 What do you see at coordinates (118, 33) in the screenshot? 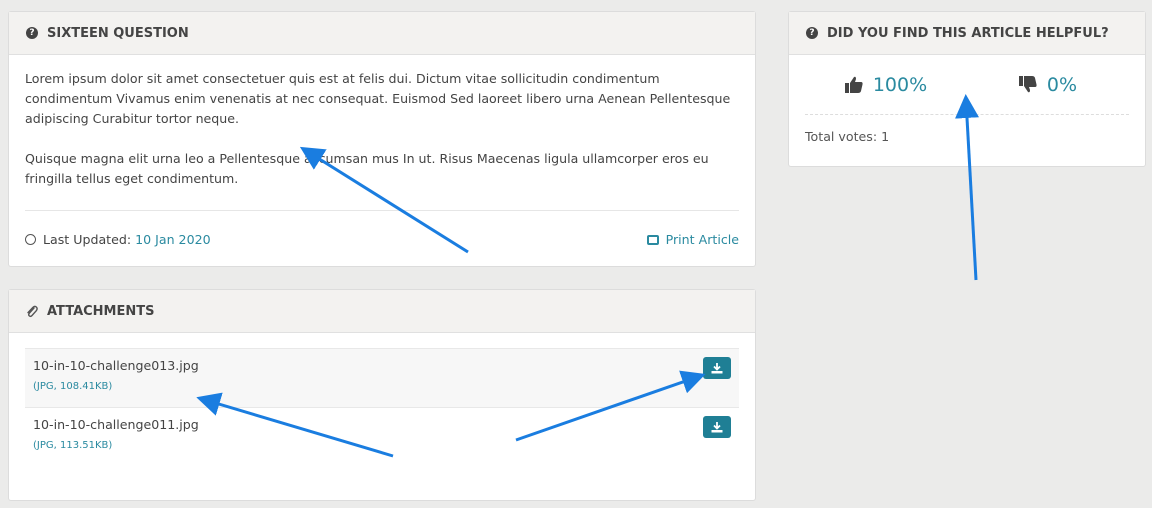
I see `article-title: SIXTEEN QUESTION` at bounding box center [118, 33].